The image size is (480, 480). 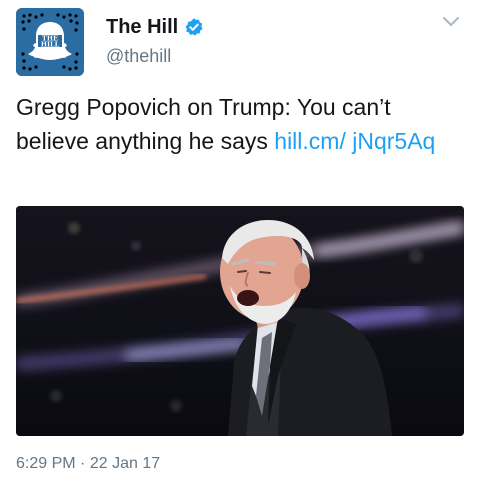 I want to click on display-name: The Hill, so click(x=142, y=27).